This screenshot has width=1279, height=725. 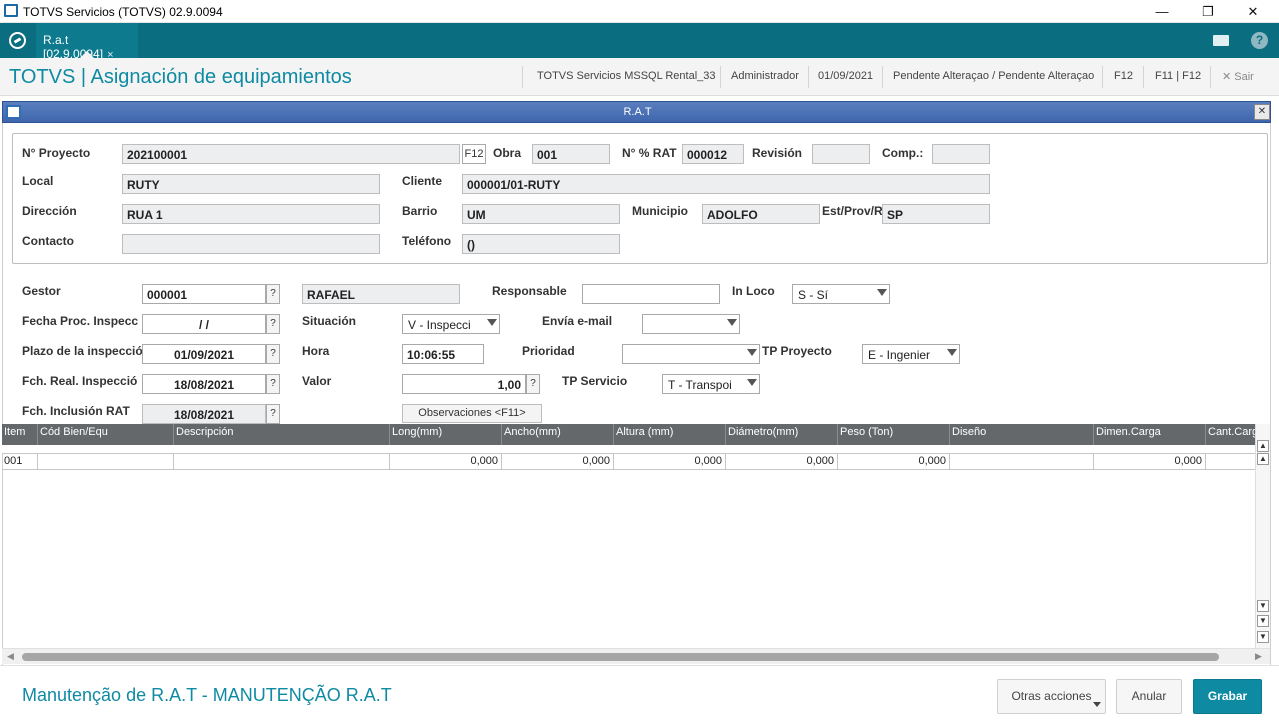 What do you see at coordinates (894, 434) in the screenshot?
I see `col-header-peso: Peso (Ton)` at bounding box center [894, 434].